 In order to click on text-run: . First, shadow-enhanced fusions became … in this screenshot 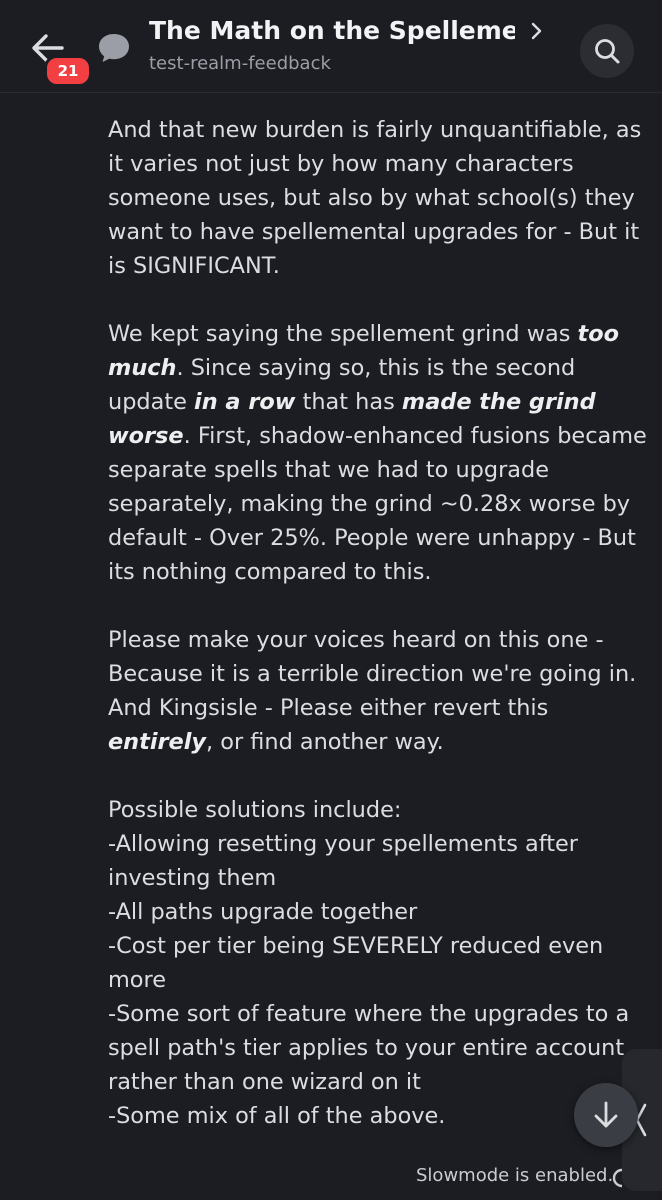, I will do `click(377, 504)`.